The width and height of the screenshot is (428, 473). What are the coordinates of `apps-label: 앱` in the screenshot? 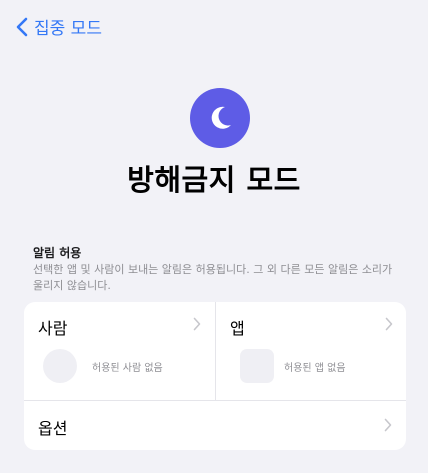 It's located at (237, 328).